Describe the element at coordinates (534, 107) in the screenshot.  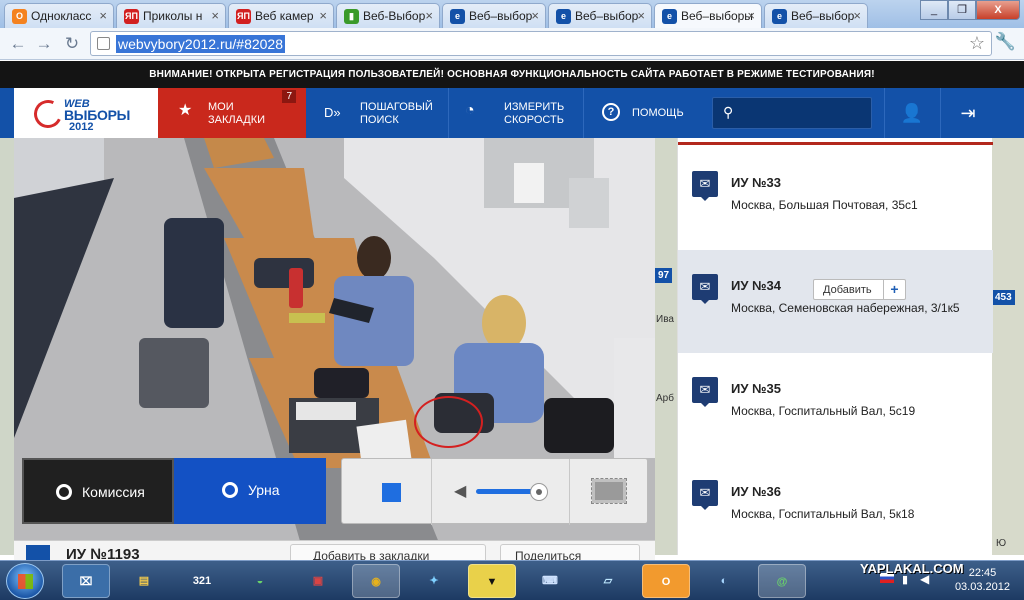
I see `nav-speed-line1: ИЗМЕРИТЬ` at that location.